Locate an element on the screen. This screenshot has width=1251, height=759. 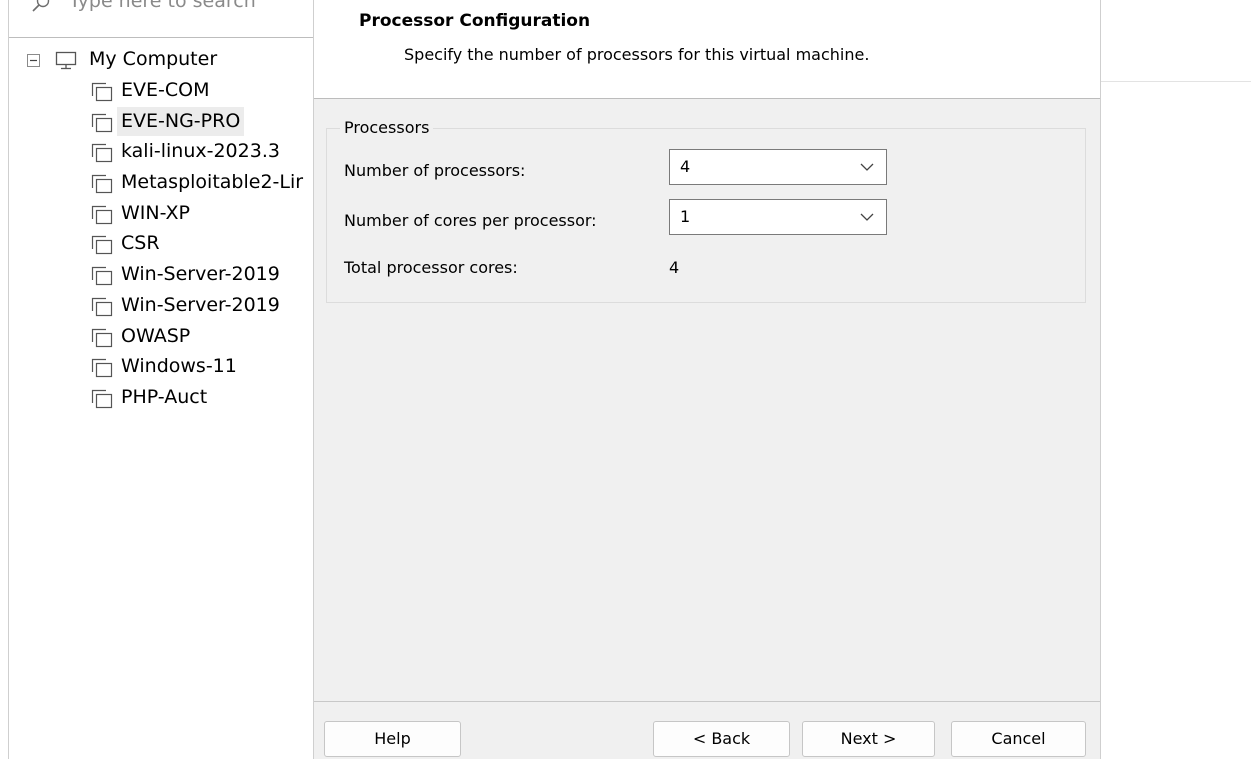
vm-list-item: WIN-XP is located at coordinates (161, 214).